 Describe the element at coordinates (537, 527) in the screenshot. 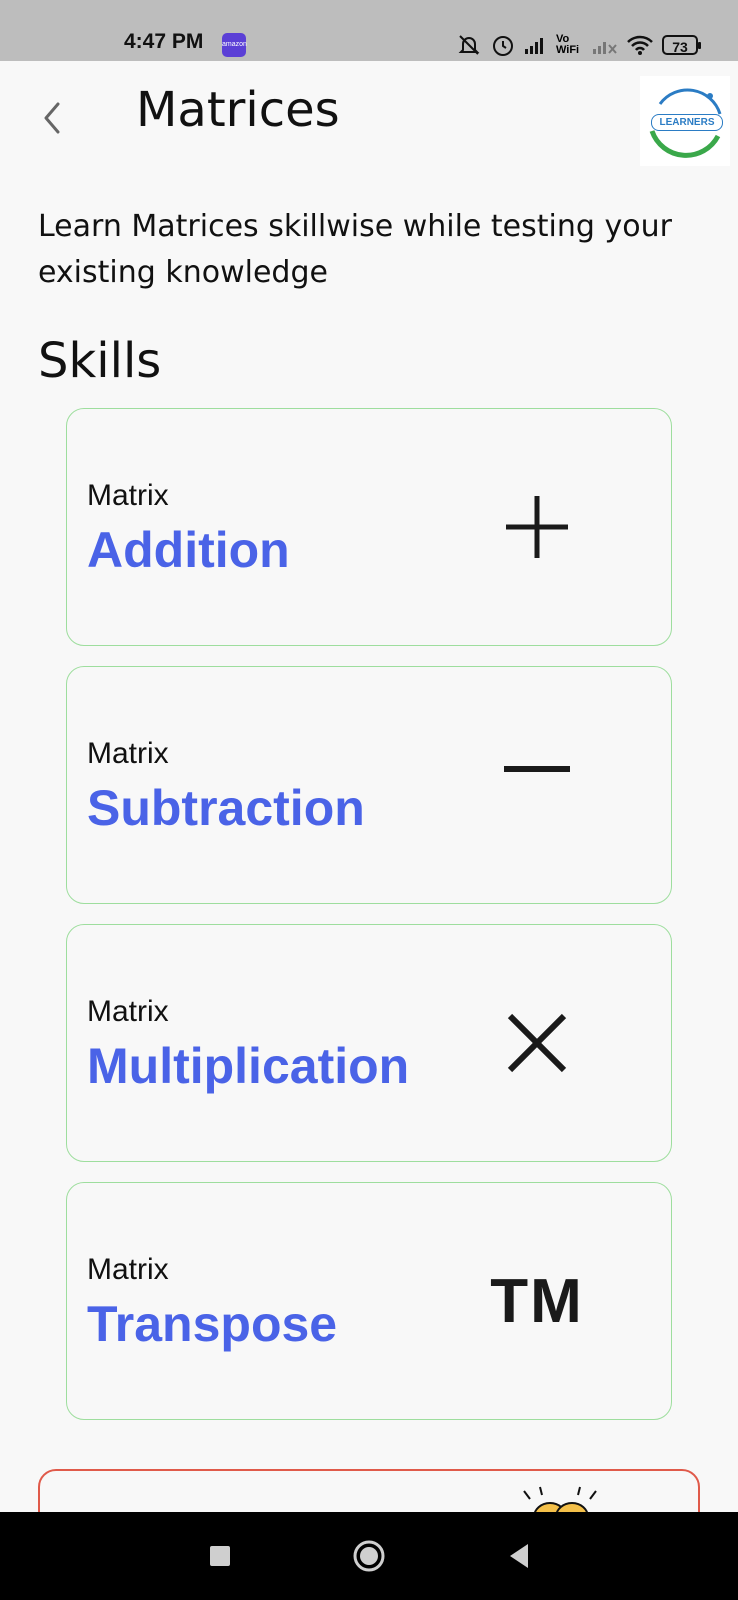

I see `plus-icon` at that location.